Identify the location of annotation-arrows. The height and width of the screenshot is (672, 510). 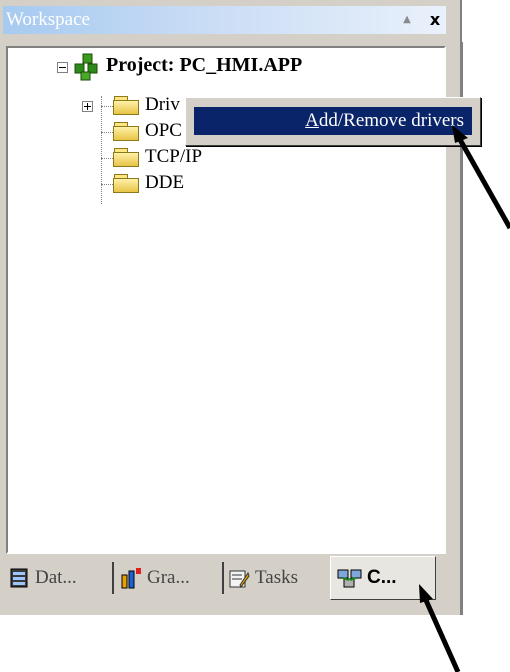
(464, 398).